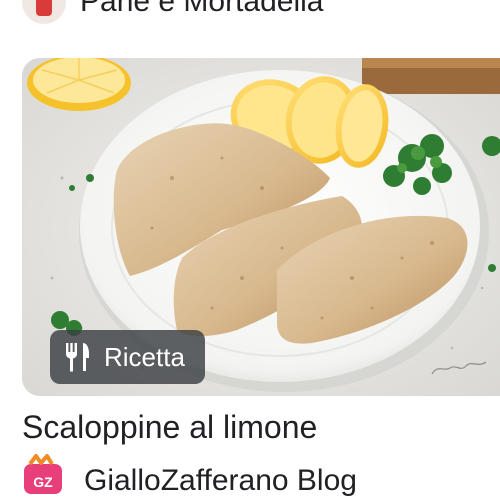  Describe the element at coordinates (43, 482) in the screenshot. I see `svg-text: GZ` at that location.